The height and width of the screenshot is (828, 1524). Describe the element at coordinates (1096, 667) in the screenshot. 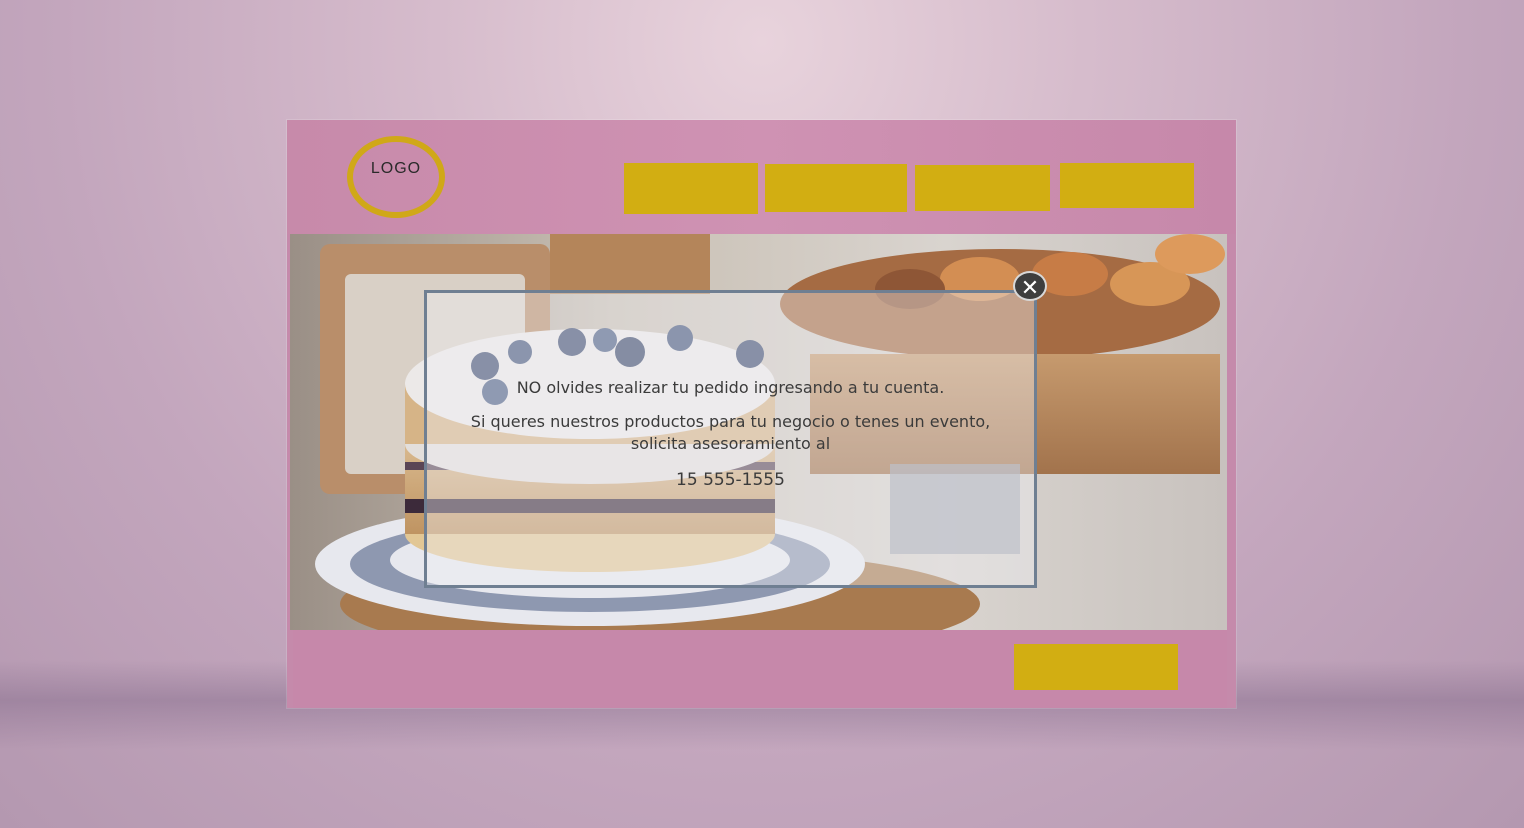

I see `footer-button` at that location.